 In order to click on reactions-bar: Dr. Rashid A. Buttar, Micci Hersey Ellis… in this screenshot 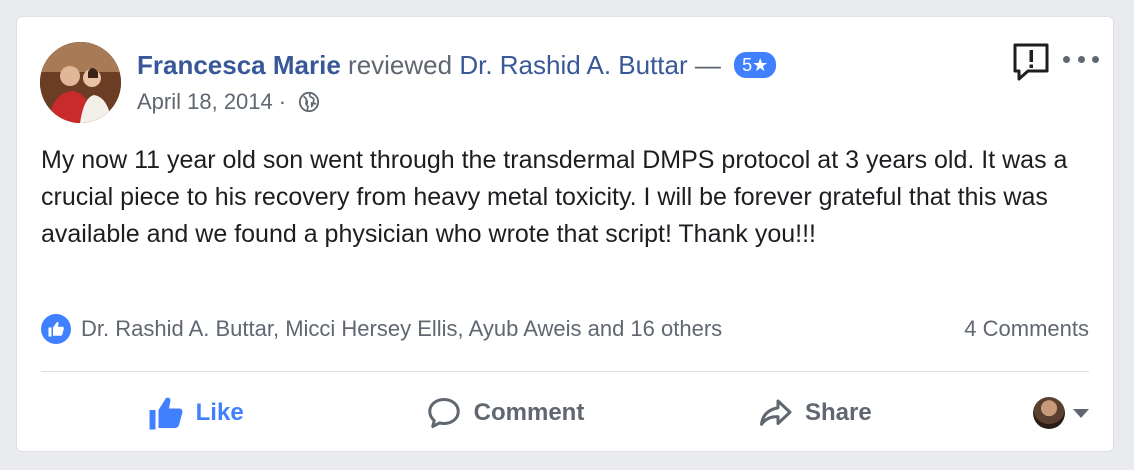, I will do `click(565, 329)`.